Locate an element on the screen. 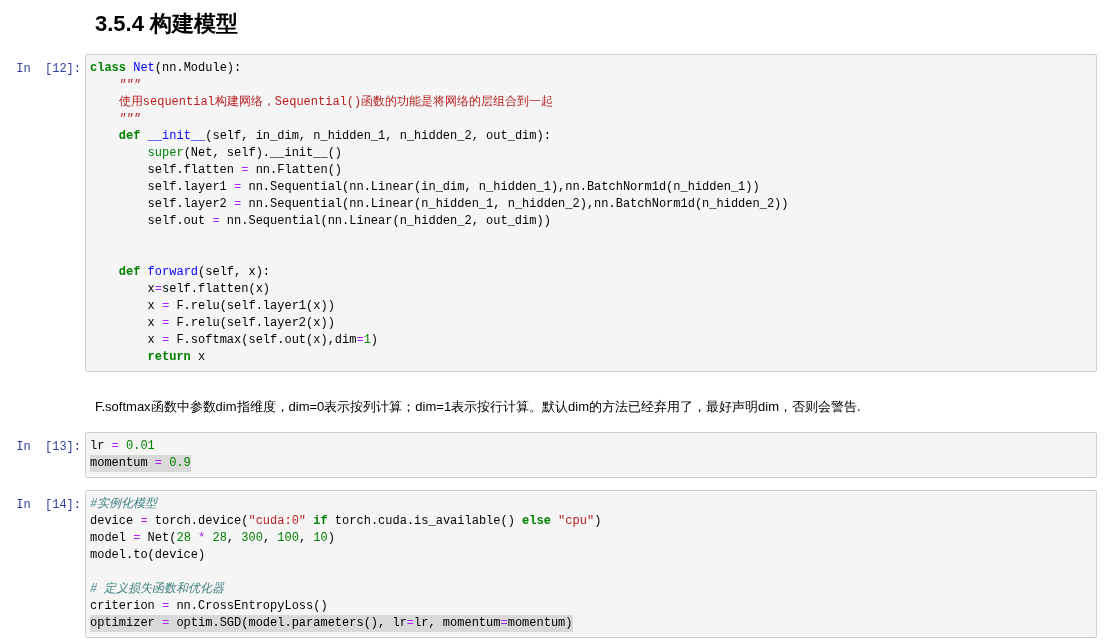  code-cell: lr = 0.01 momentum = 0.9 is located at coordinates (591, 455).